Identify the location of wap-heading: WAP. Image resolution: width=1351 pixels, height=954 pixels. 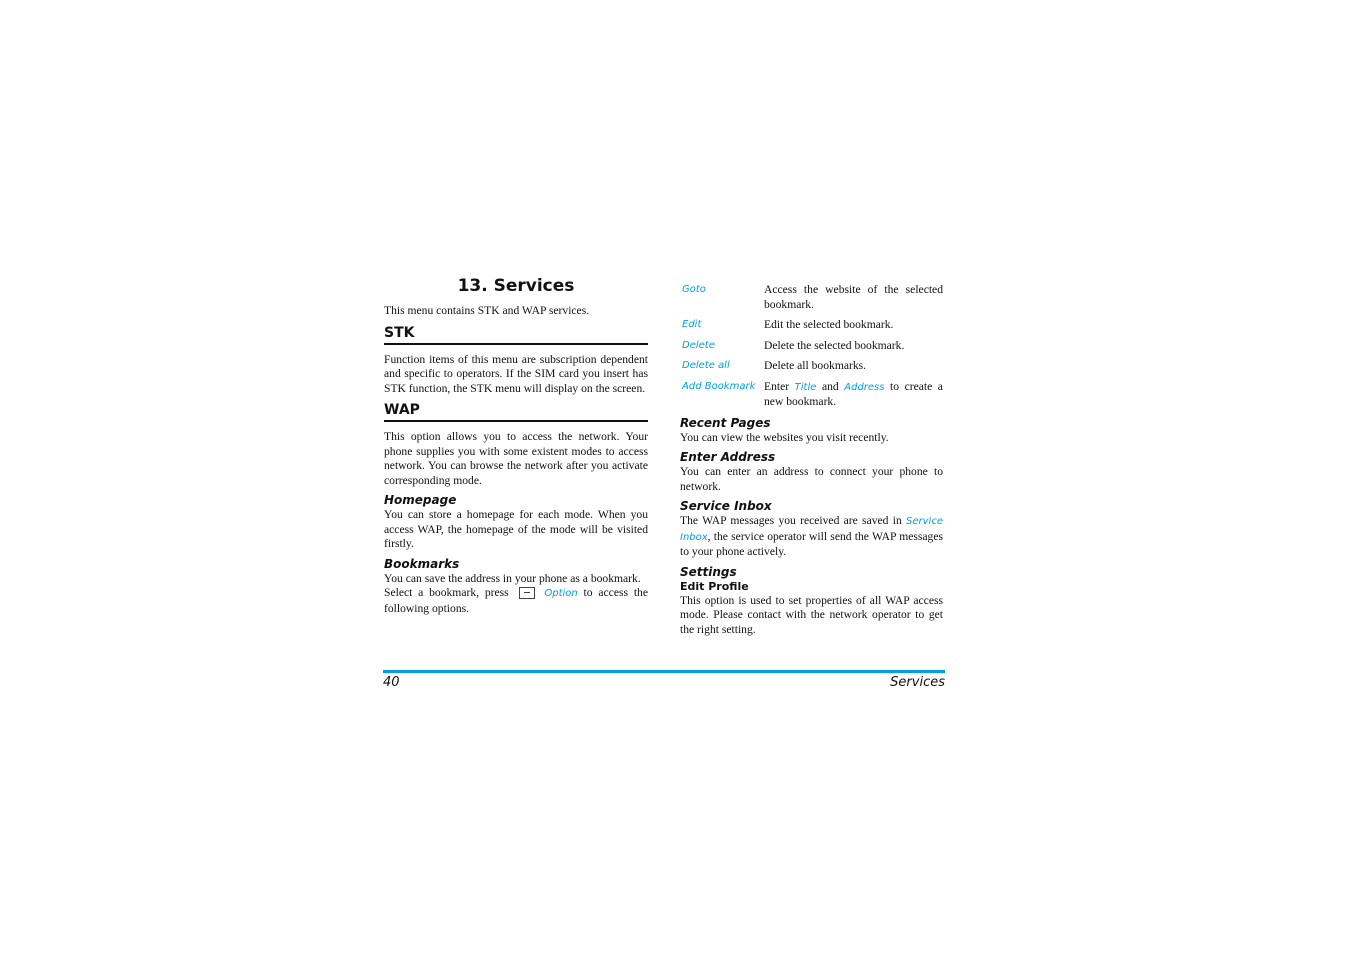
(516, 412).